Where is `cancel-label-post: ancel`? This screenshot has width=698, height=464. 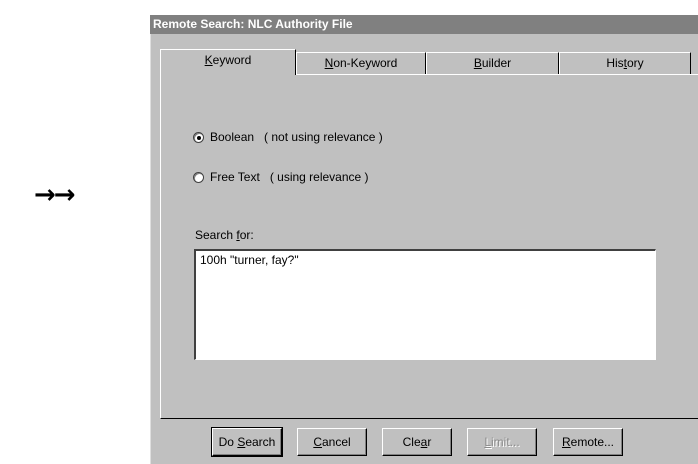 cancel-label-post: ancel is located at coordinates (336, 442).